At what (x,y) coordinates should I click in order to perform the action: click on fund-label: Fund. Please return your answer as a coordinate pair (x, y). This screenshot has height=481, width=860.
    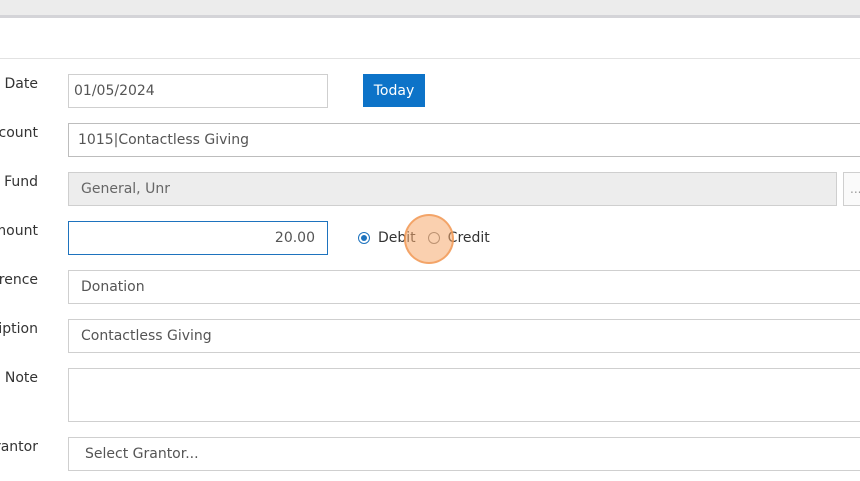
    Looking at the image, I should click on (21, 182).